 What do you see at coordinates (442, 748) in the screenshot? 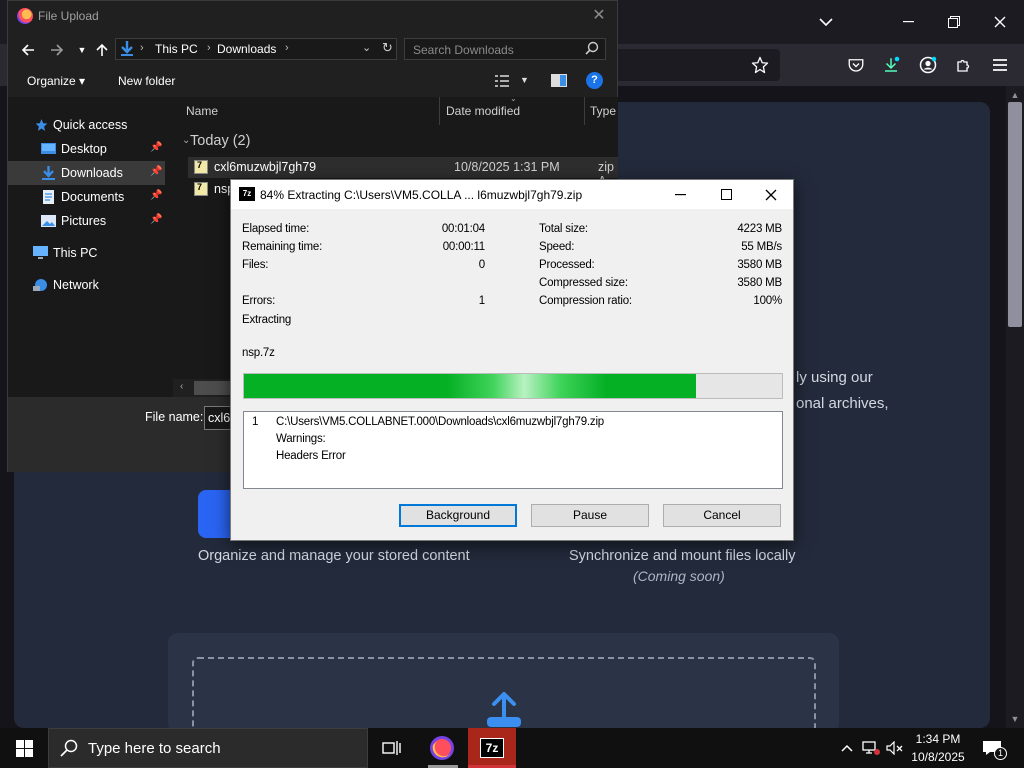
I see `firefox-taskbar-icon` at bounding box center [442, 748].